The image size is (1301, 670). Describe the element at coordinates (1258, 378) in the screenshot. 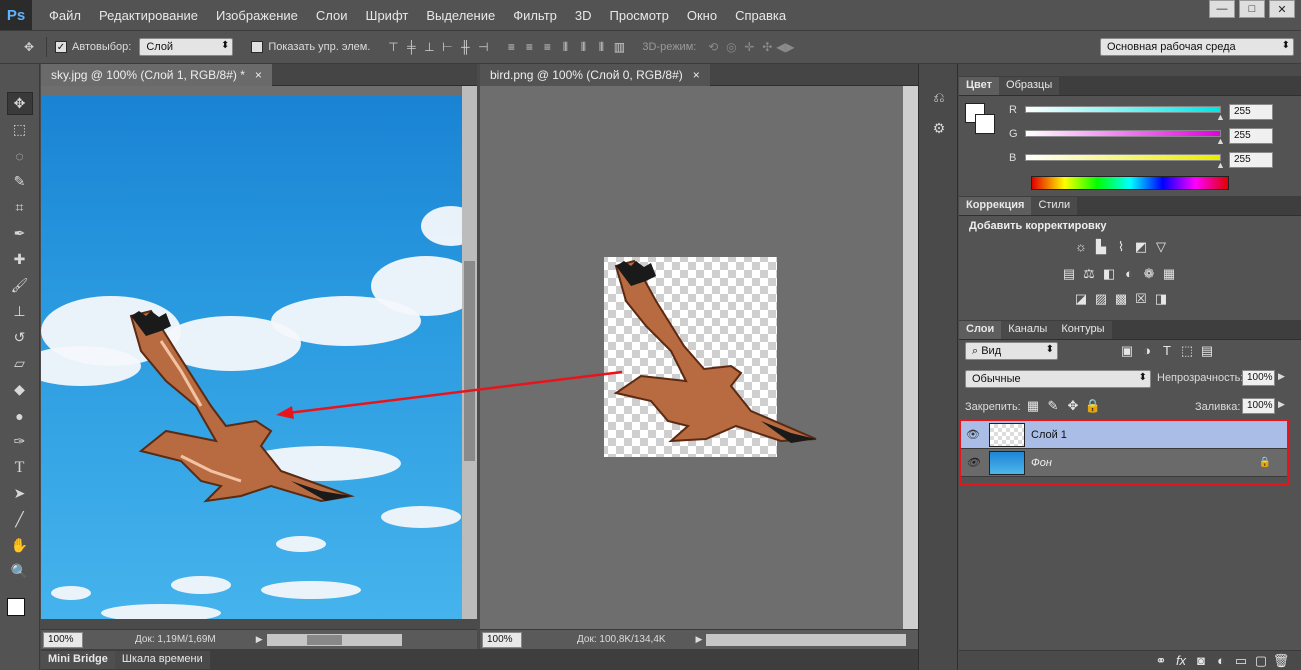

I see `opacity-input: 100%` at that location.